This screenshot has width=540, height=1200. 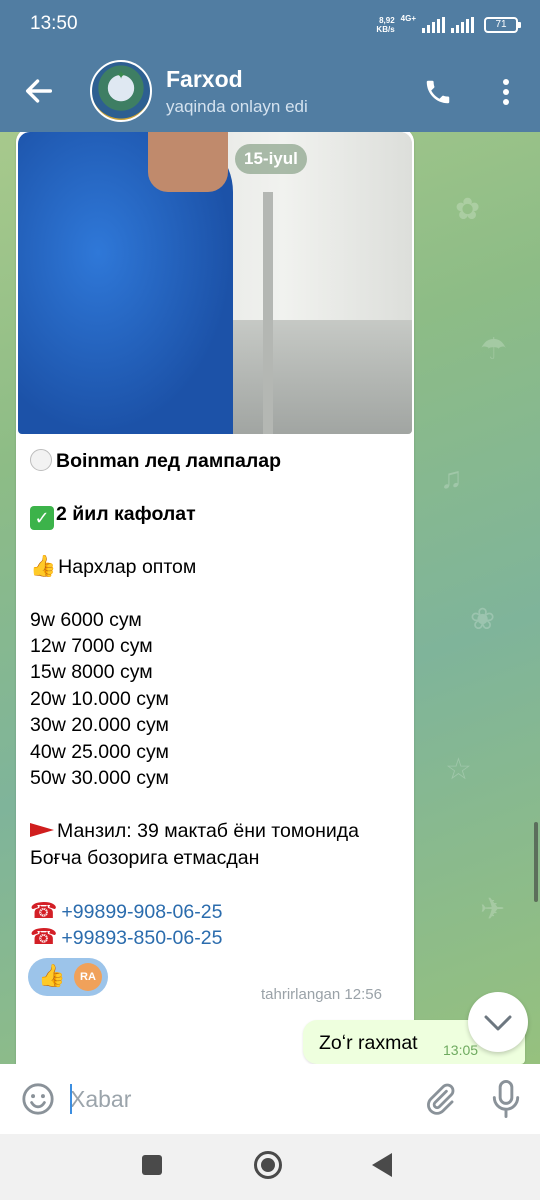 What do you see at coordinates (113, 515) in the screenshot?
I see `message-line-warranty: ✓ 2 йил кафолат` at bounding box center [113, 515].